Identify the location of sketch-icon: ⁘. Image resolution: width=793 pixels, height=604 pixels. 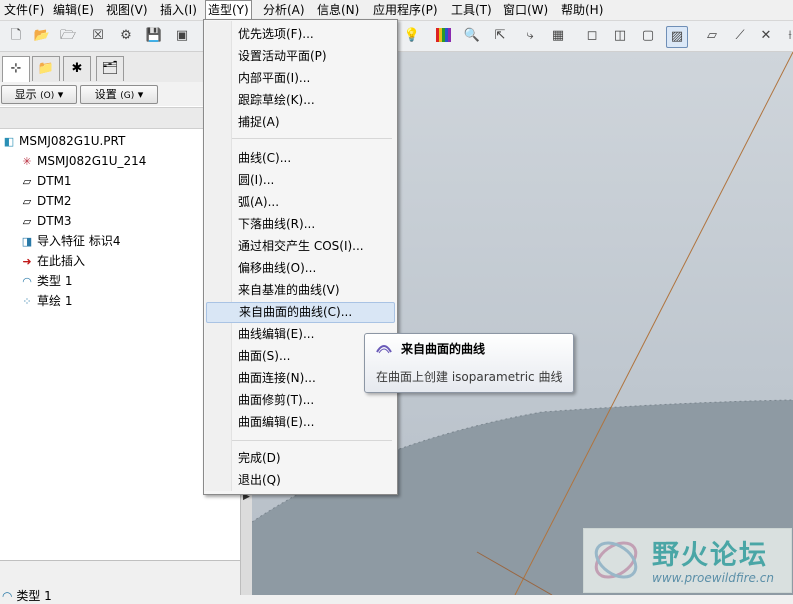
(27, 301).